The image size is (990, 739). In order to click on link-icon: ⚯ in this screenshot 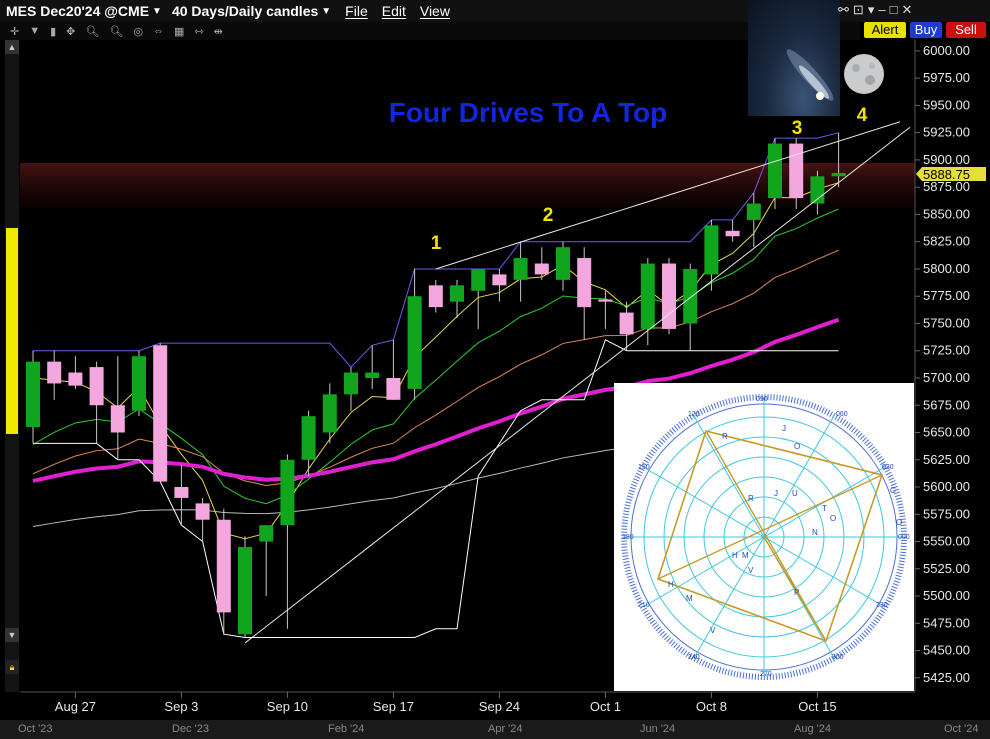, I will do `click(843, 10)`.